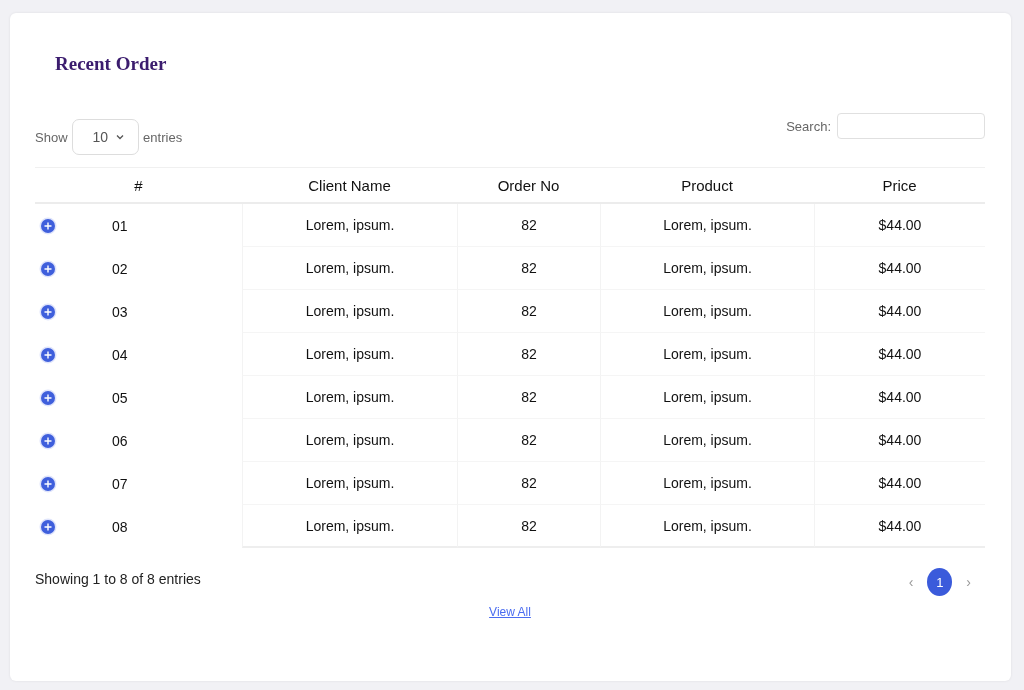  What do you see at coordinates (808, 126) in the screenshot?
I see `search-label: Search:` at bounding box center [808, 126].